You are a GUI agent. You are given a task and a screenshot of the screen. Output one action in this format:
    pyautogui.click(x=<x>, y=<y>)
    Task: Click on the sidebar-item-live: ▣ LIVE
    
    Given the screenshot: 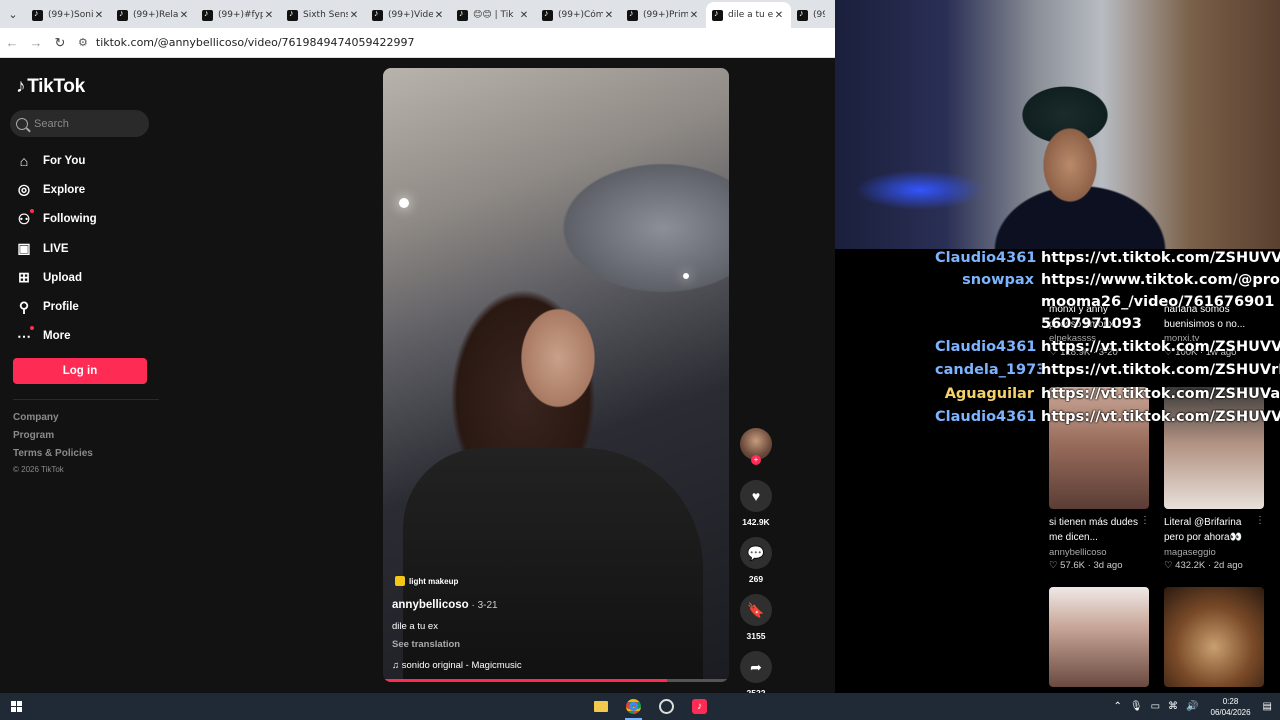 What is the action you would take?
    pyautogui.click(x=84, y=248)
    